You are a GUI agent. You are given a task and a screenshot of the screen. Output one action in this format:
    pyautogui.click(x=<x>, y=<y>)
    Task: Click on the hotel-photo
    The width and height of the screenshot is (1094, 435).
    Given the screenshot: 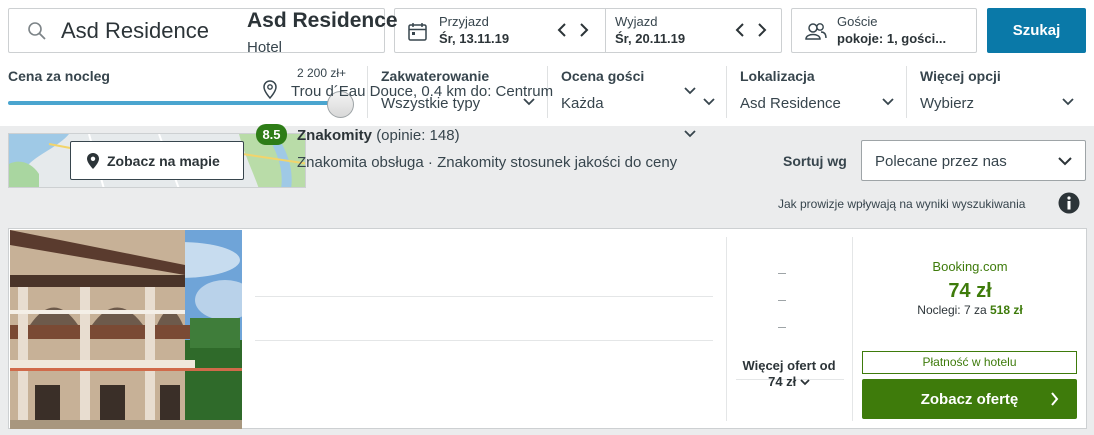 What is the action you would take?
    pyautogui.click(x=126, y=329)
    